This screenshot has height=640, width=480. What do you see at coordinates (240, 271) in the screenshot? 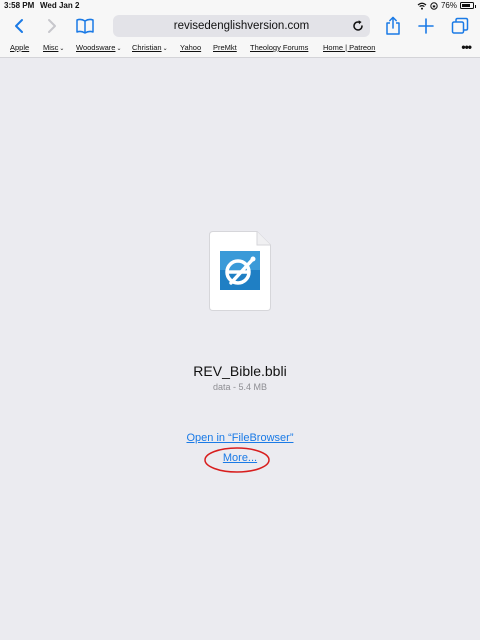
I see `file-icon` at bounding box center [240, 271].